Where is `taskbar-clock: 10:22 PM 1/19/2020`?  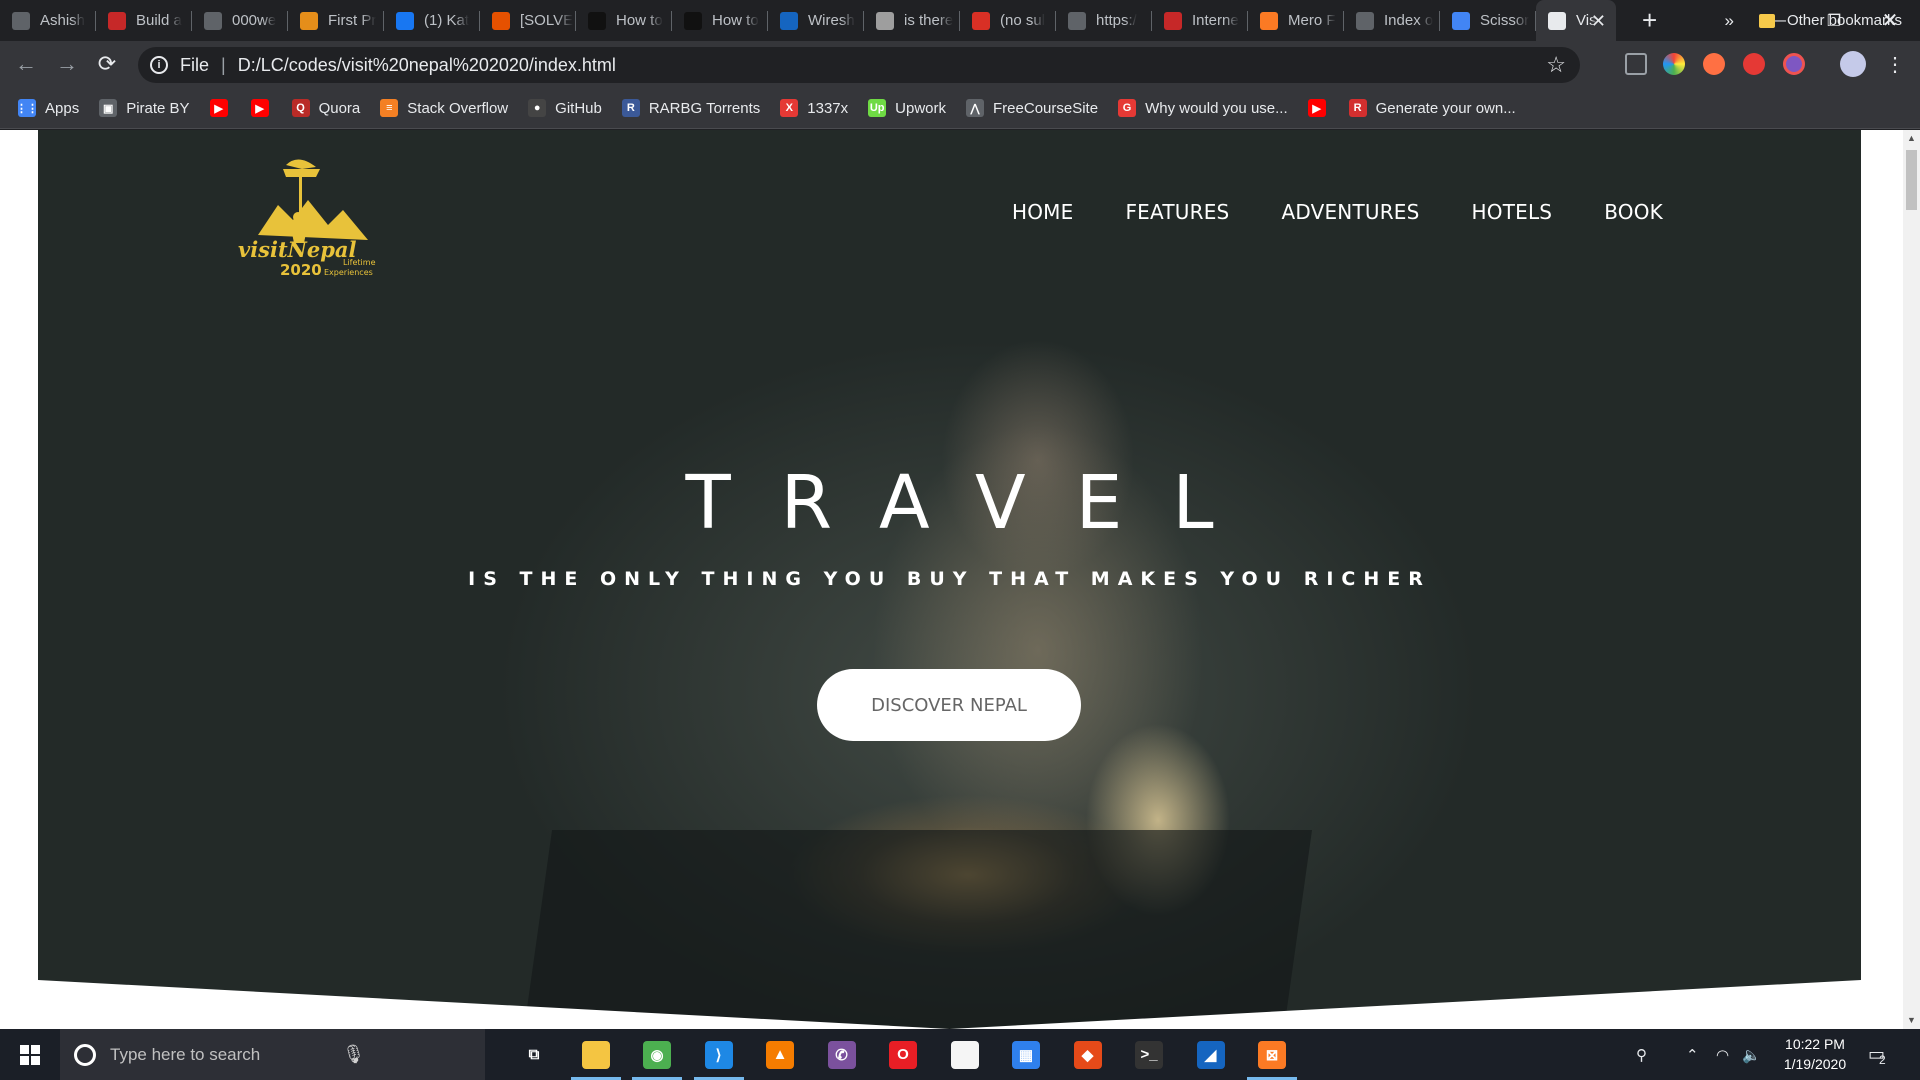 taskbar-clock: 10:22 PM 1/19/2020 is located at coordinates (1815, 1054).